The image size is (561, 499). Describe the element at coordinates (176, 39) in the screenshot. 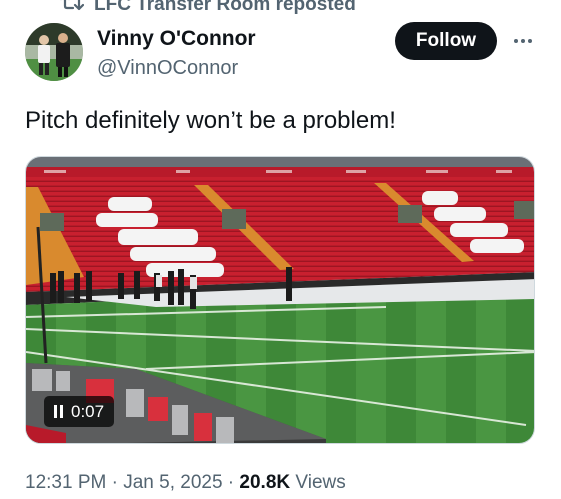

I see `author-display-name: Vinny O'Connor` at that location.